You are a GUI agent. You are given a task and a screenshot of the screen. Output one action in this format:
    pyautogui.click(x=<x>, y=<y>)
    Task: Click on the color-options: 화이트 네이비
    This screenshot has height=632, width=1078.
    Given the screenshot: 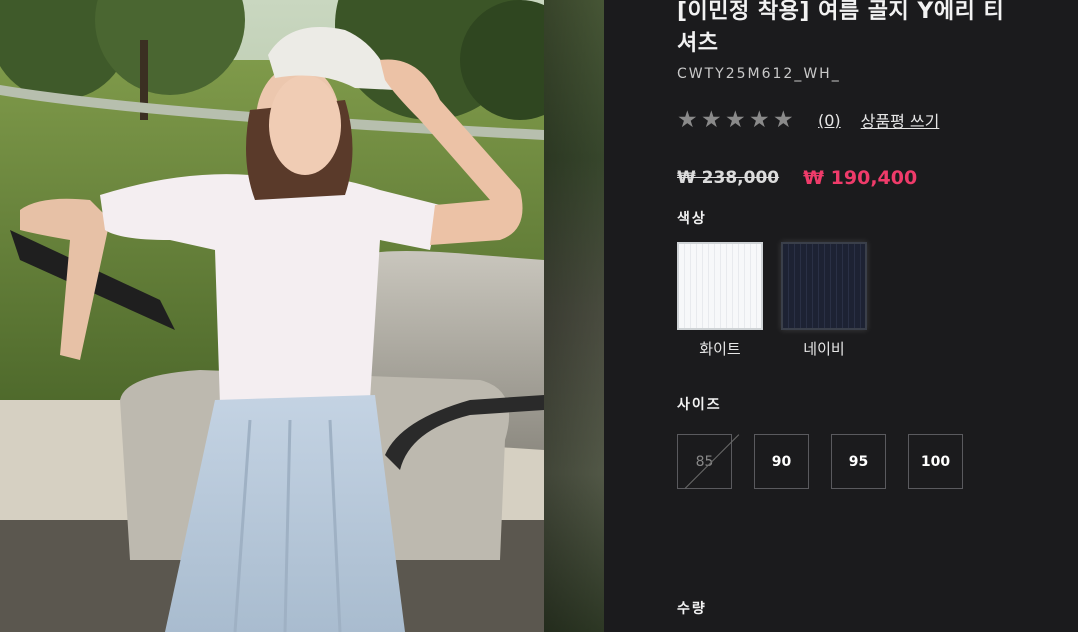 What is the action you would take?
    pyautogui.click(x=772, y=300)
    